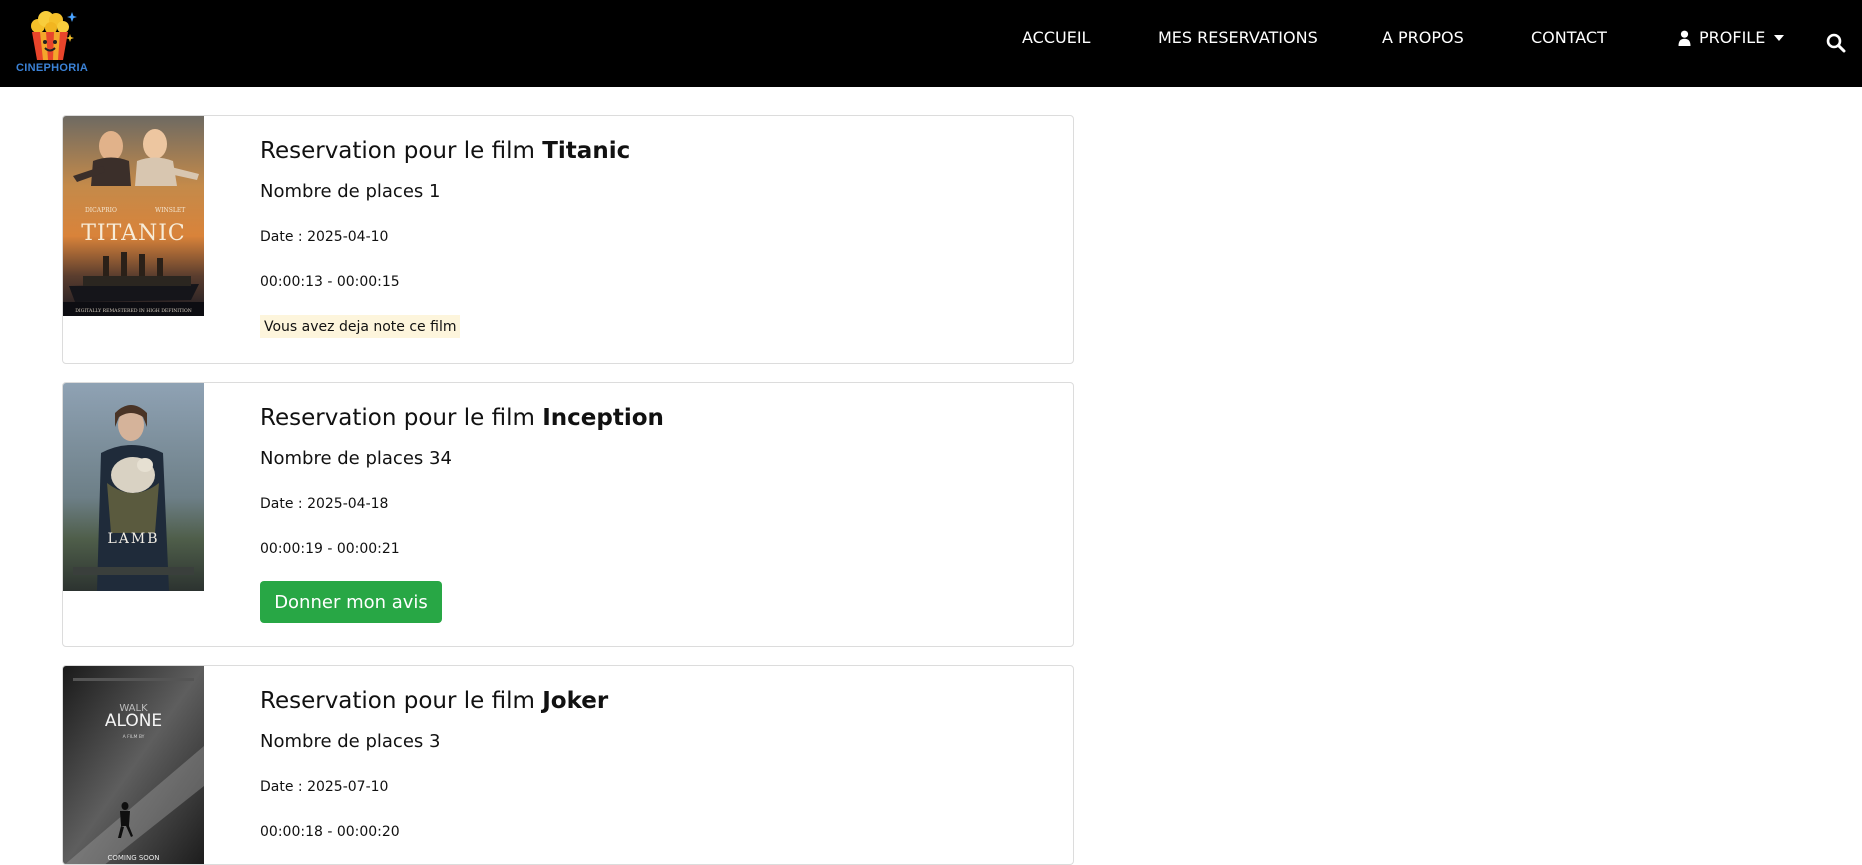  I want to click on reservation-date: Date : 2025-04-18, so click(324, 504).